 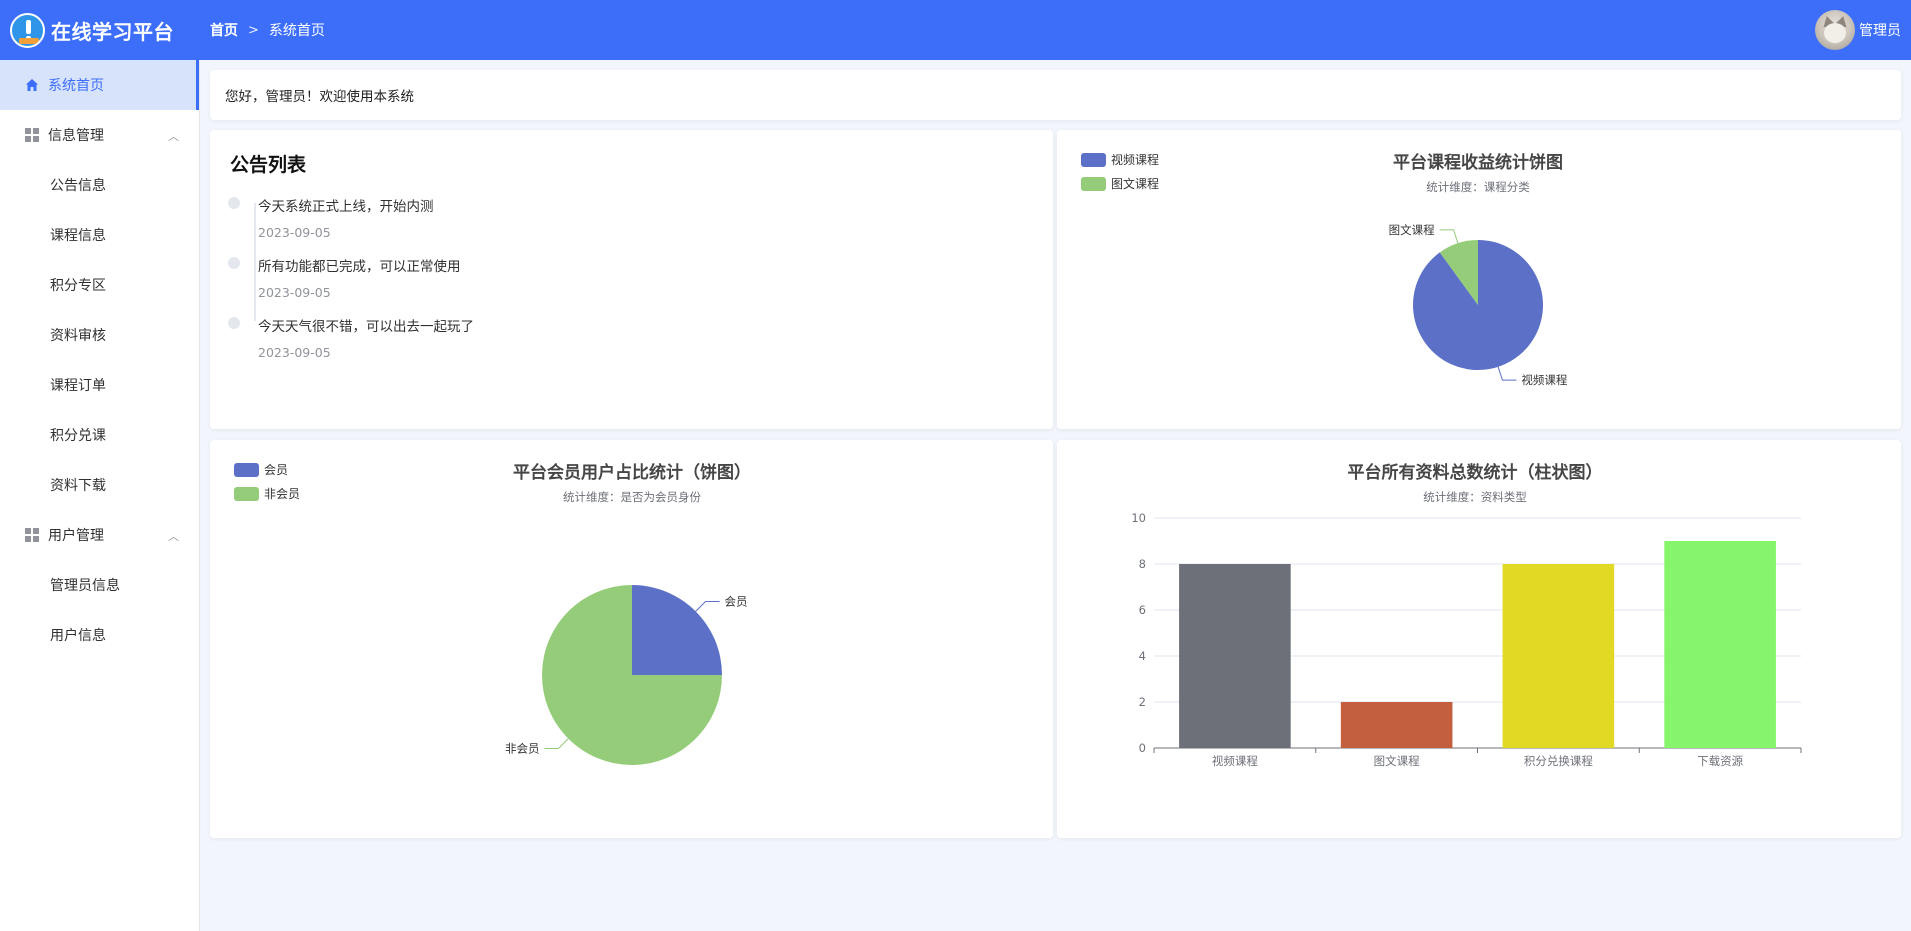 What do you see at coordinates (1142, 656) in the screenshot?
I see `y-tick-label: 4` at bounding box center [1142, 656].